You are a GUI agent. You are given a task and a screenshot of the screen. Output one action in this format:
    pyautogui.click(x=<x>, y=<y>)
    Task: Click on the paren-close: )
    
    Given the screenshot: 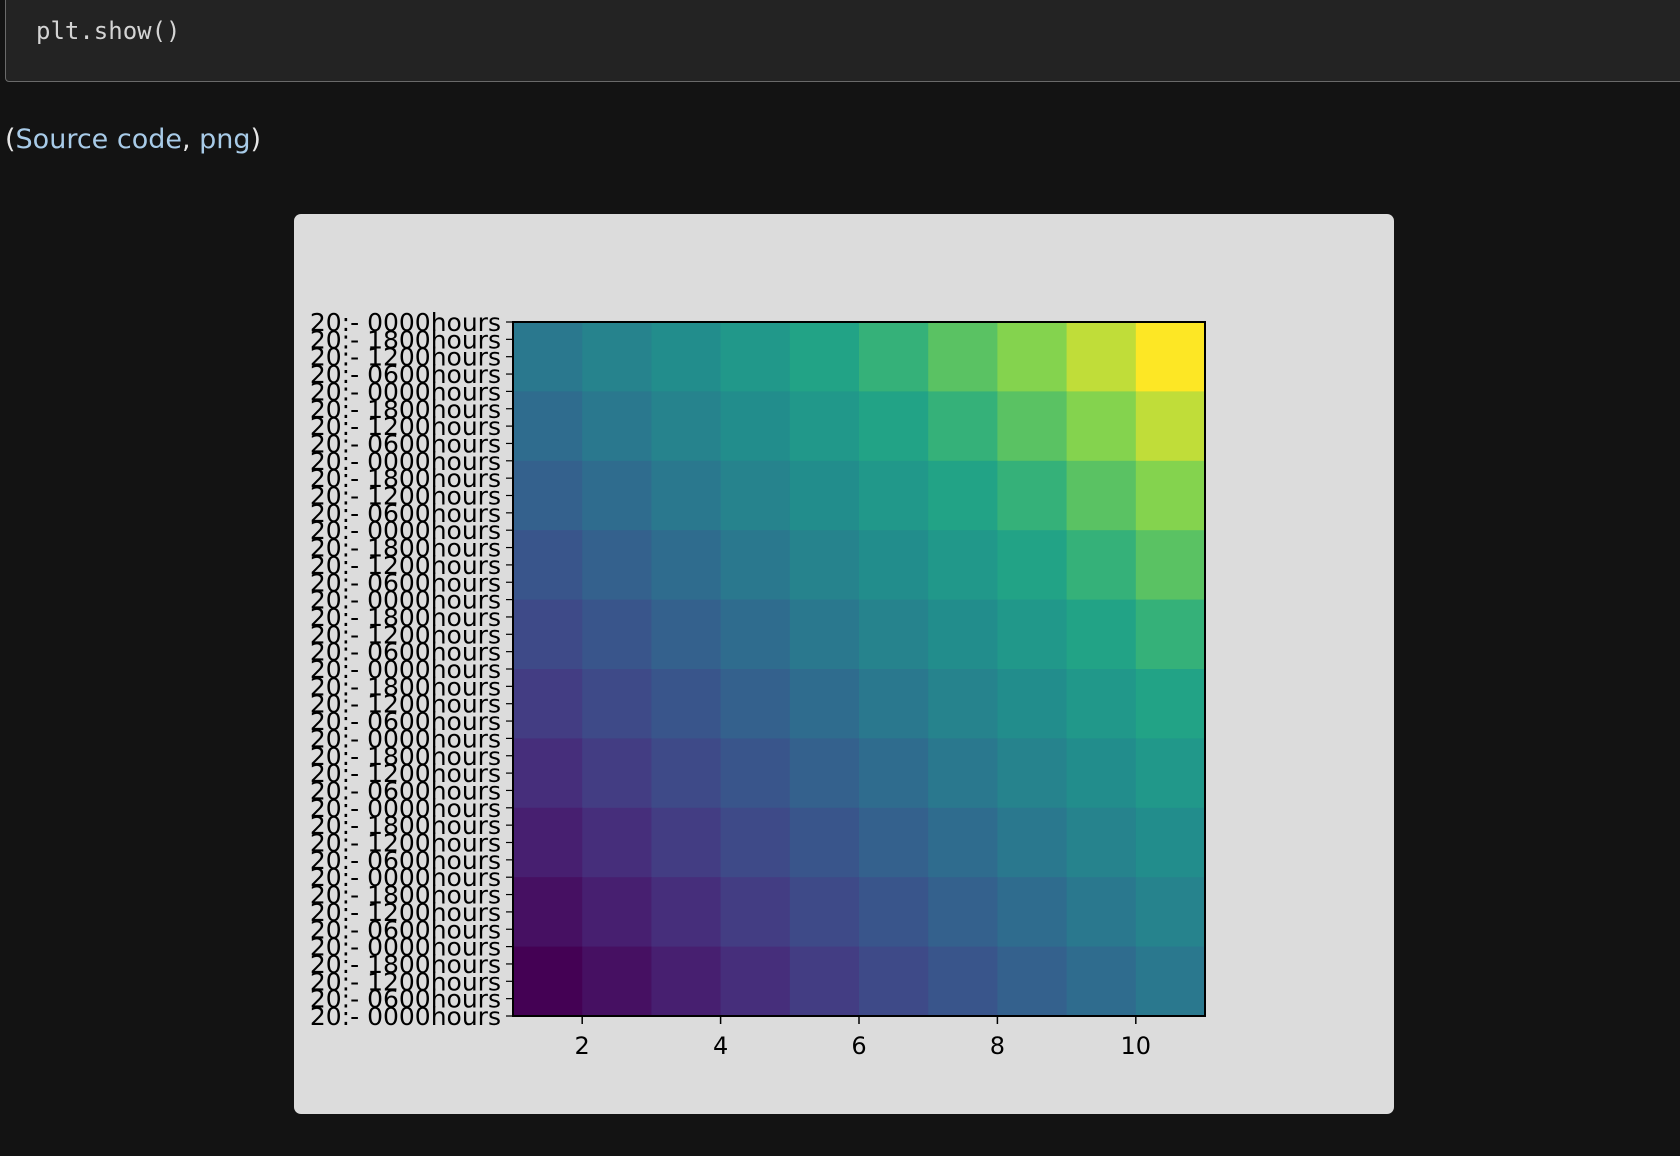 What is the action you would take?
    pyautogui.click(x=256, y=139)
    